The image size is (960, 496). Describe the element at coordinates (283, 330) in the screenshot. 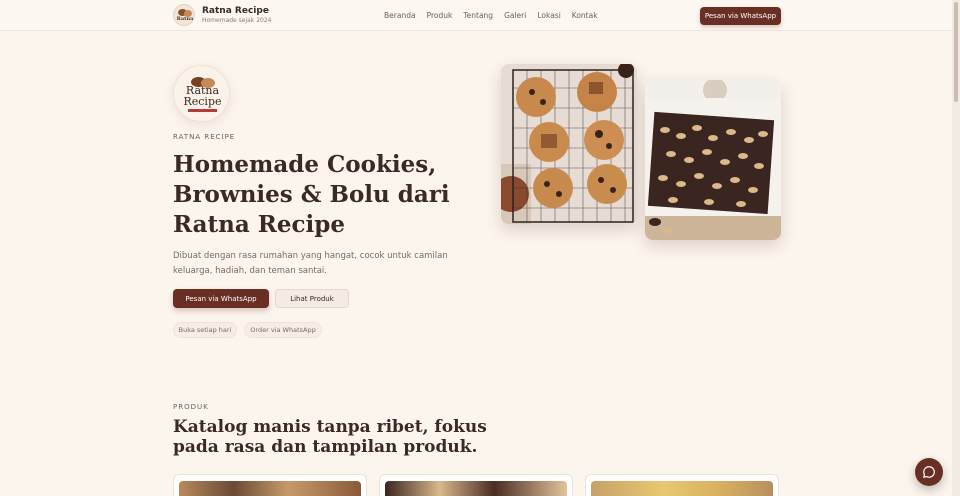

I see `badge-order-whatsapp: Order via WhatsApp` at that location.